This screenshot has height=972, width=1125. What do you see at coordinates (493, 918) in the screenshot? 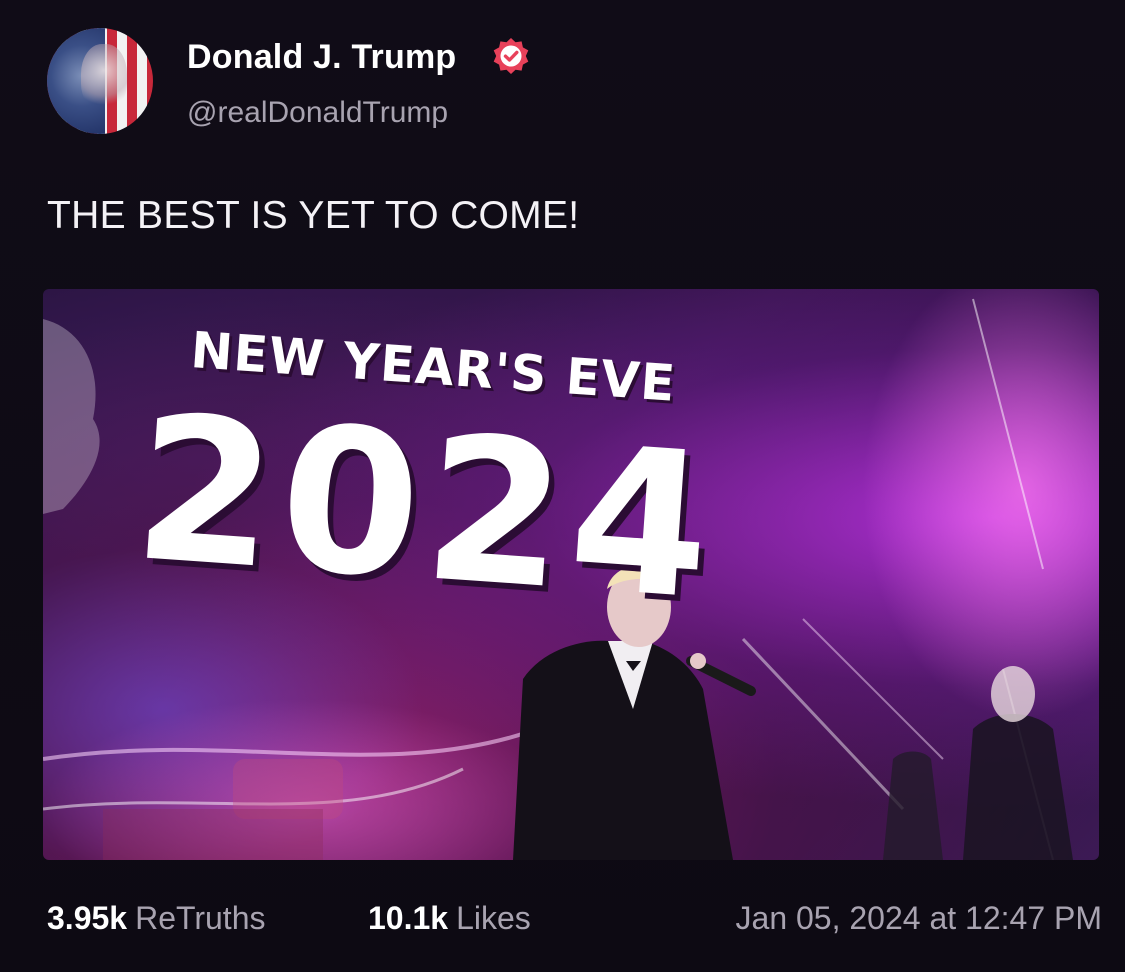
I see `likes-label: Likes` at bounding box center [493, 918].